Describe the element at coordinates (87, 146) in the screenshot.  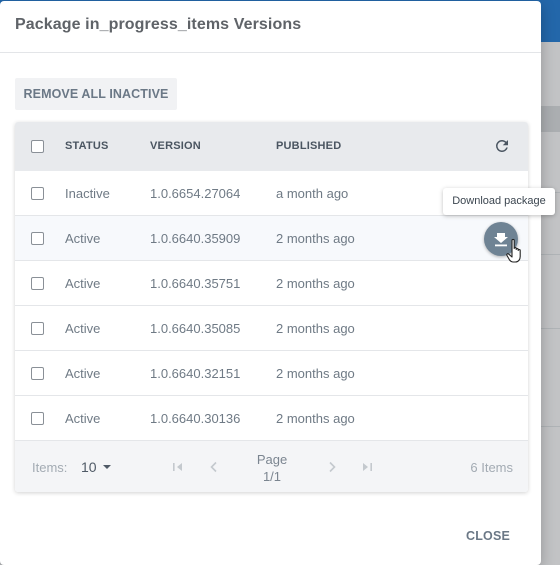
I see `column-header-status: STATUS` at that location.